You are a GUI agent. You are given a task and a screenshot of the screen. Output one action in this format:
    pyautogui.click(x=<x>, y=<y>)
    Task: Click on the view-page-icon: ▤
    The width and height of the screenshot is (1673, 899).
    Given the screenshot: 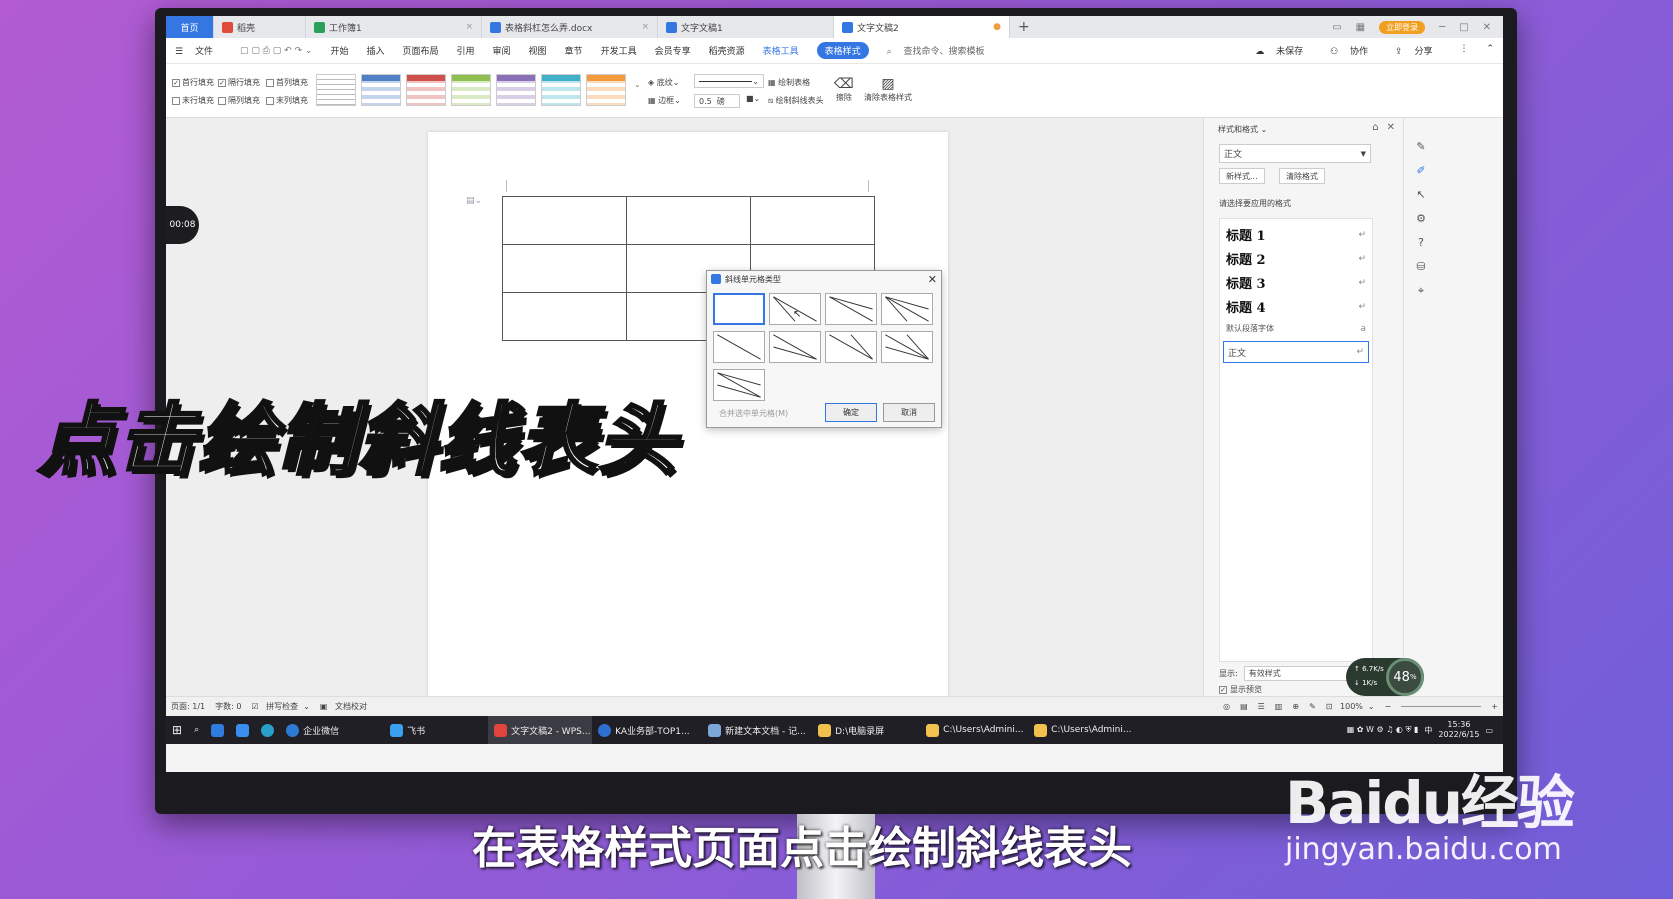 What is the action you would take?
    pyautogui.click(x=1244, y=706)
    